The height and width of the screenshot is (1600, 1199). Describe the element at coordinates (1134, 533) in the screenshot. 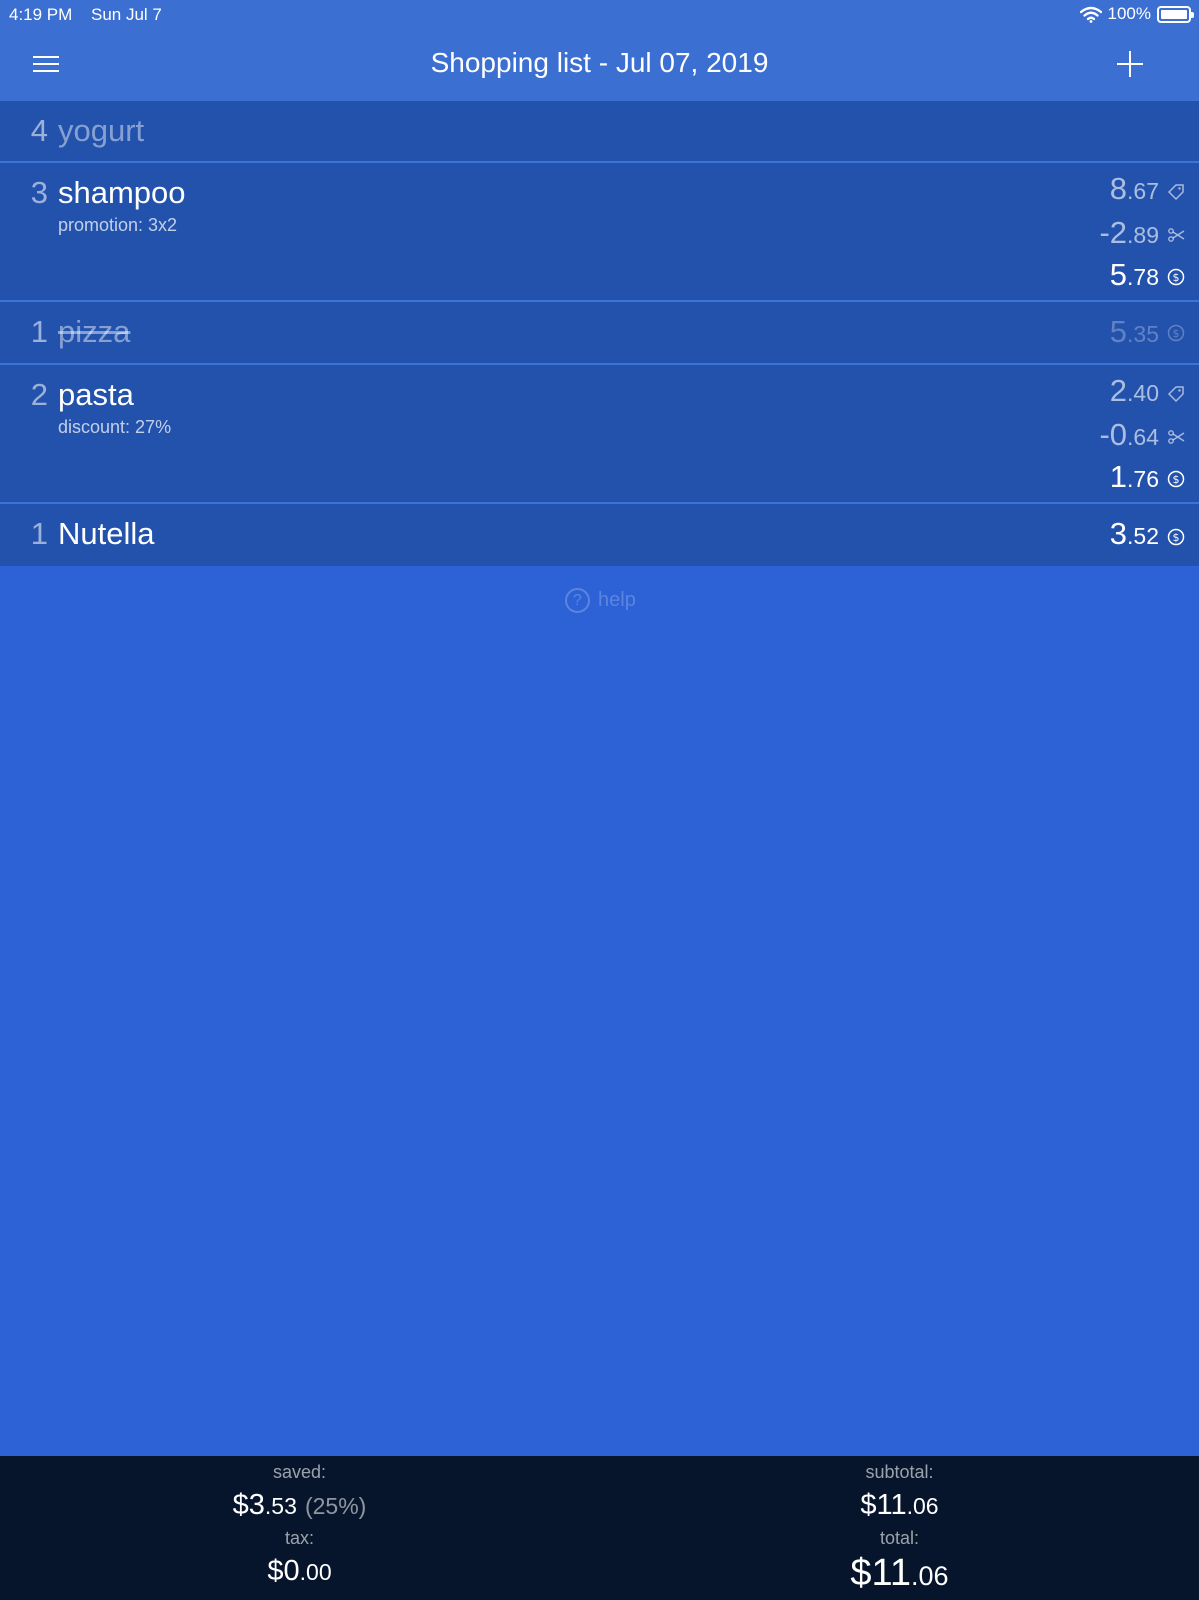

I see `item-total: 3.52` at that location.